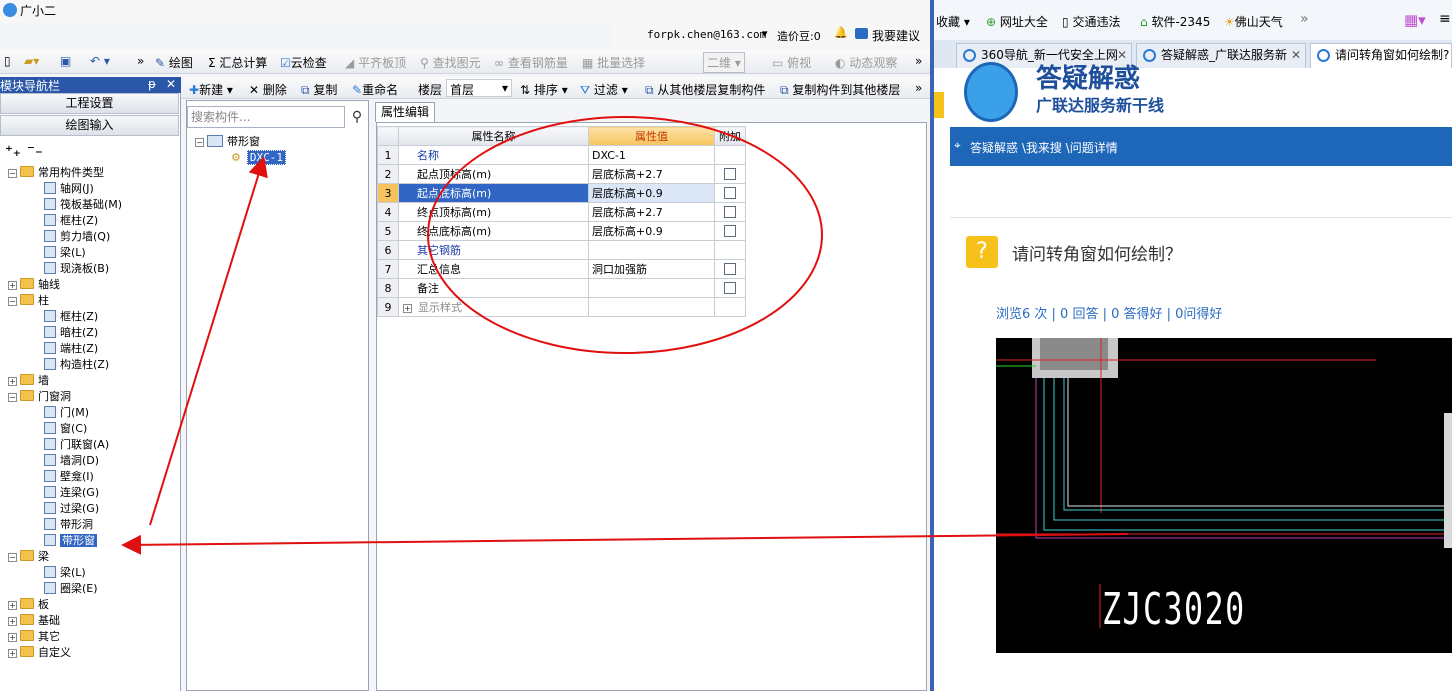 The width and height of the screenshot is (1452, 691). What do you see at coordinates (1415, 20) in the screenshot?
I see `apps-icon: ▦▾` at bounding box center [1415, 20].